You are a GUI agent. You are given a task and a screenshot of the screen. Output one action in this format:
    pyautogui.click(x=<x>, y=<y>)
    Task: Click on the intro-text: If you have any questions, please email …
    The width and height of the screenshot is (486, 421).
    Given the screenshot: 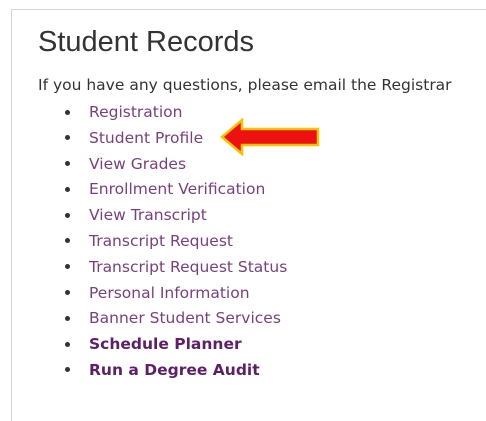 What is the action you would take?
    pyautogui.click(x=245, y=85)
    